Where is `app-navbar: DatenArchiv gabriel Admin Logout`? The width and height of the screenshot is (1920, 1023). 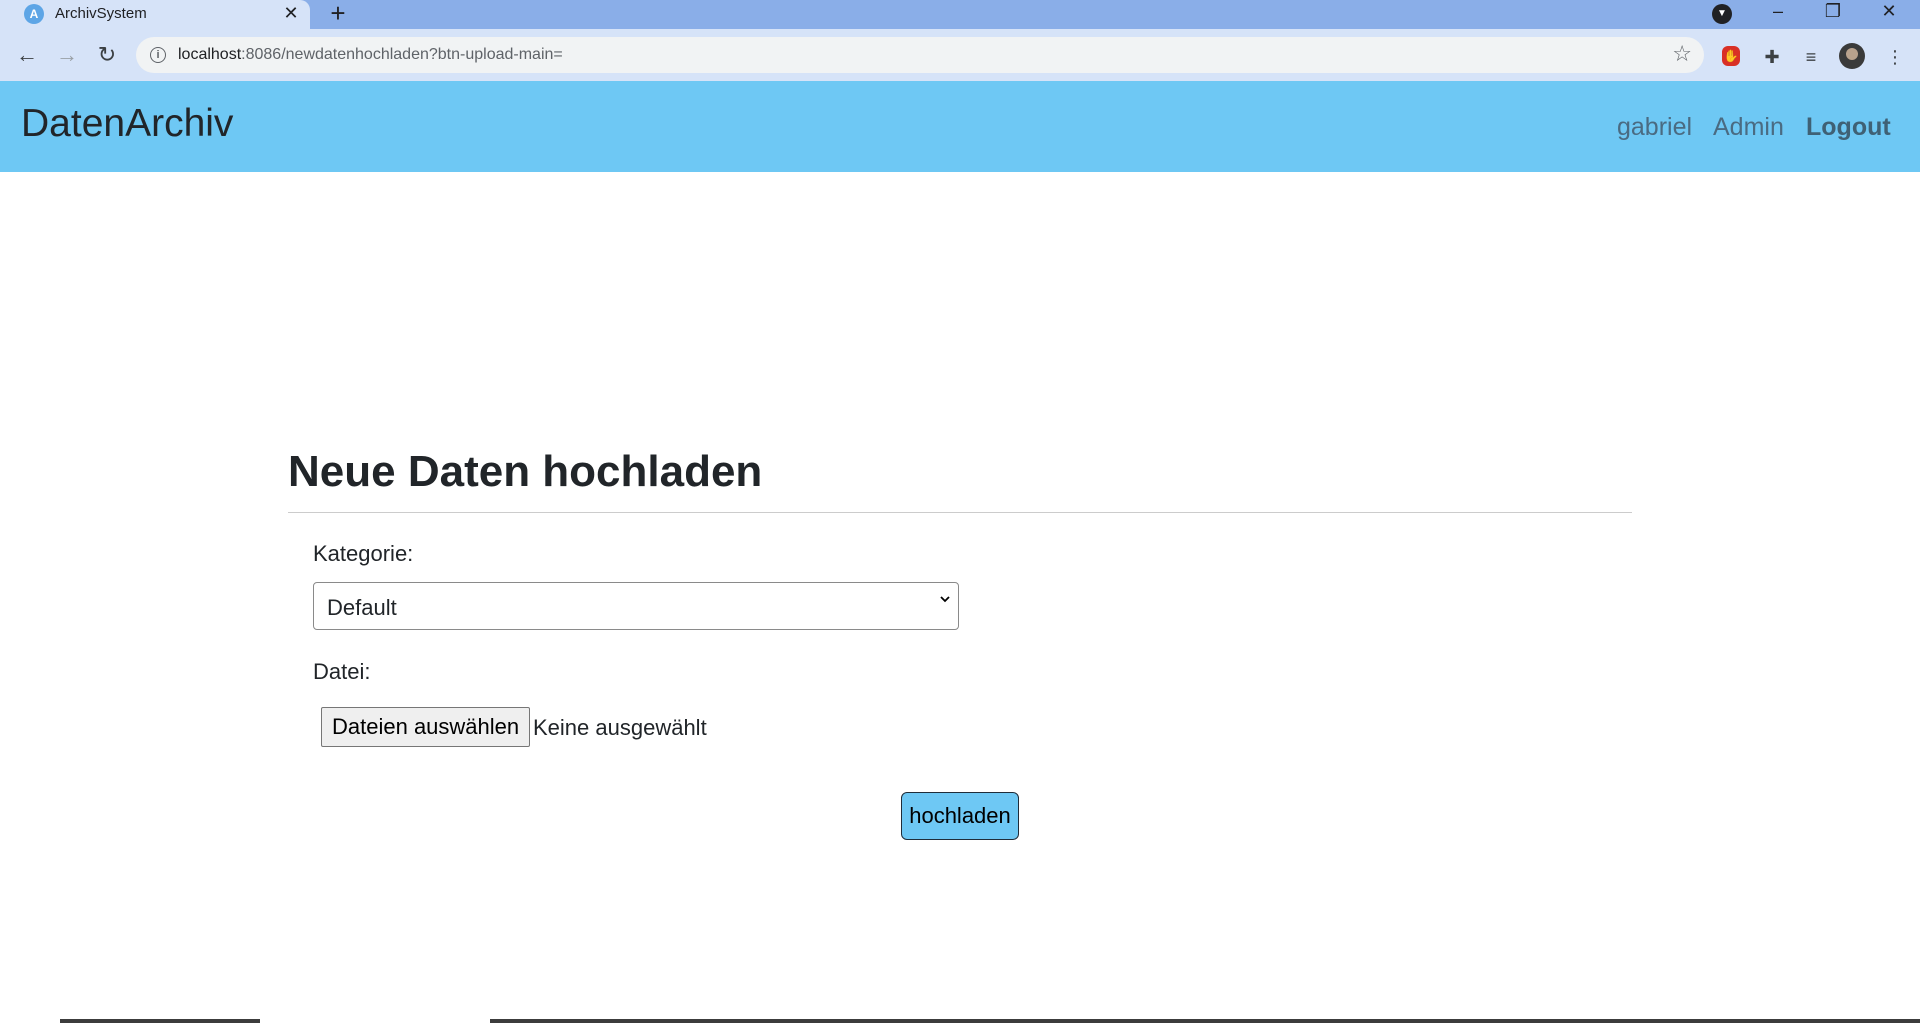
app-navbar: DatenArchiv gabriel Admin Logout is located at coordinates (960, 126).